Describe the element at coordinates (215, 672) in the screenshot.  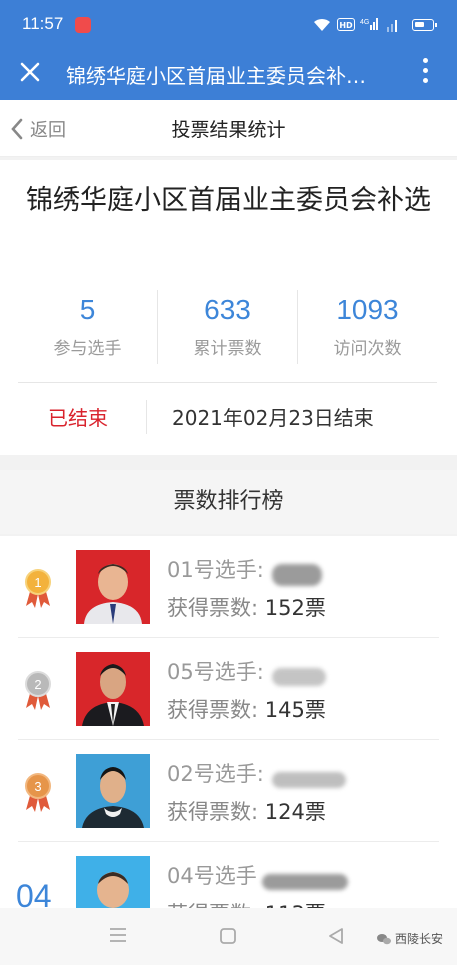
I see `candidate-name: 05号选手:` at that location.